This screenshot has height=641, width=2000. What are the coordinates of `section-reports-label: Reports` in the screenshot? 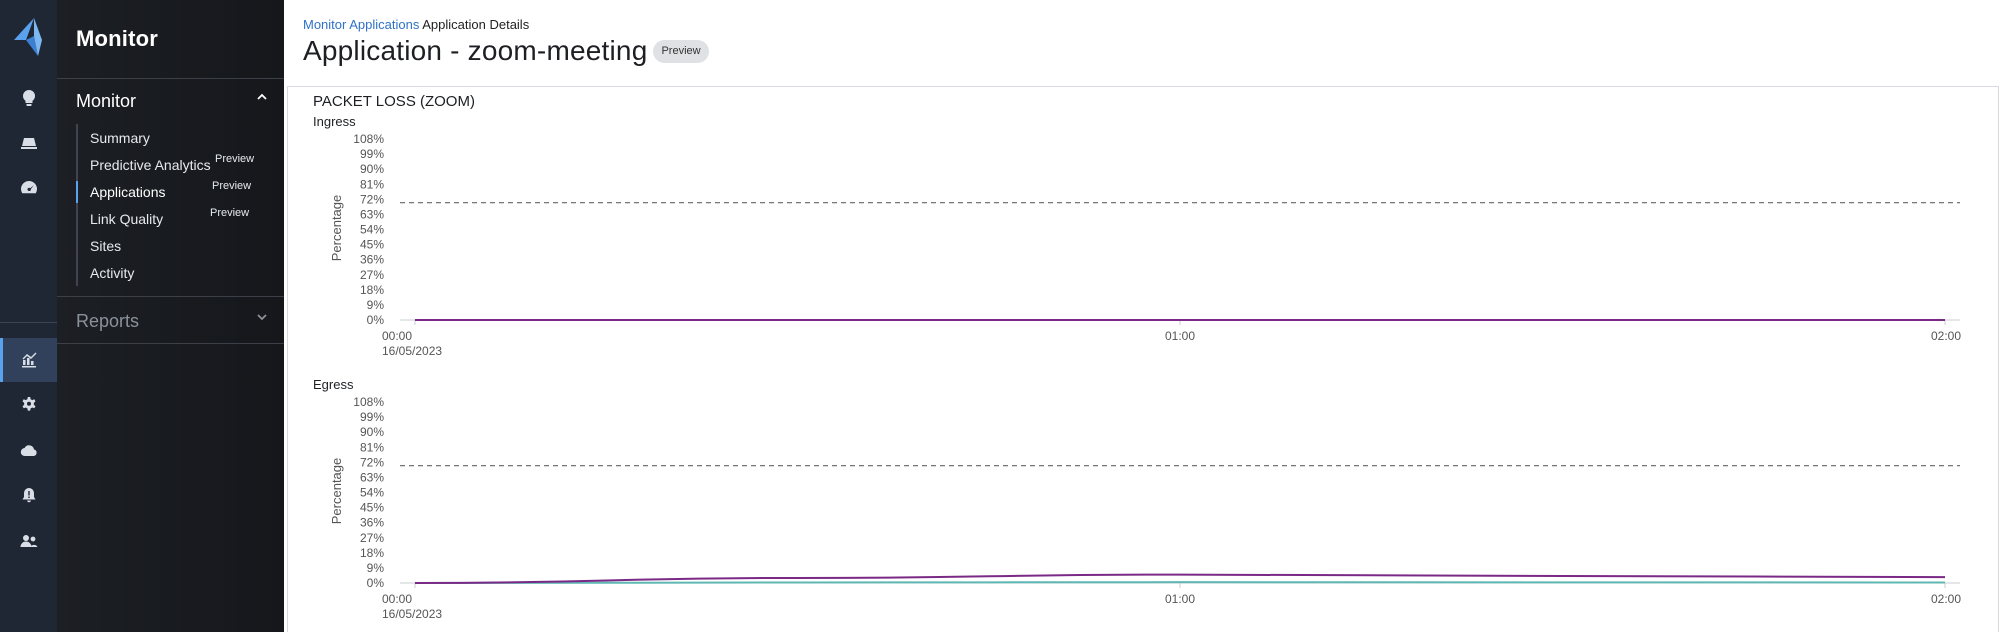 It's located at (108, 321).